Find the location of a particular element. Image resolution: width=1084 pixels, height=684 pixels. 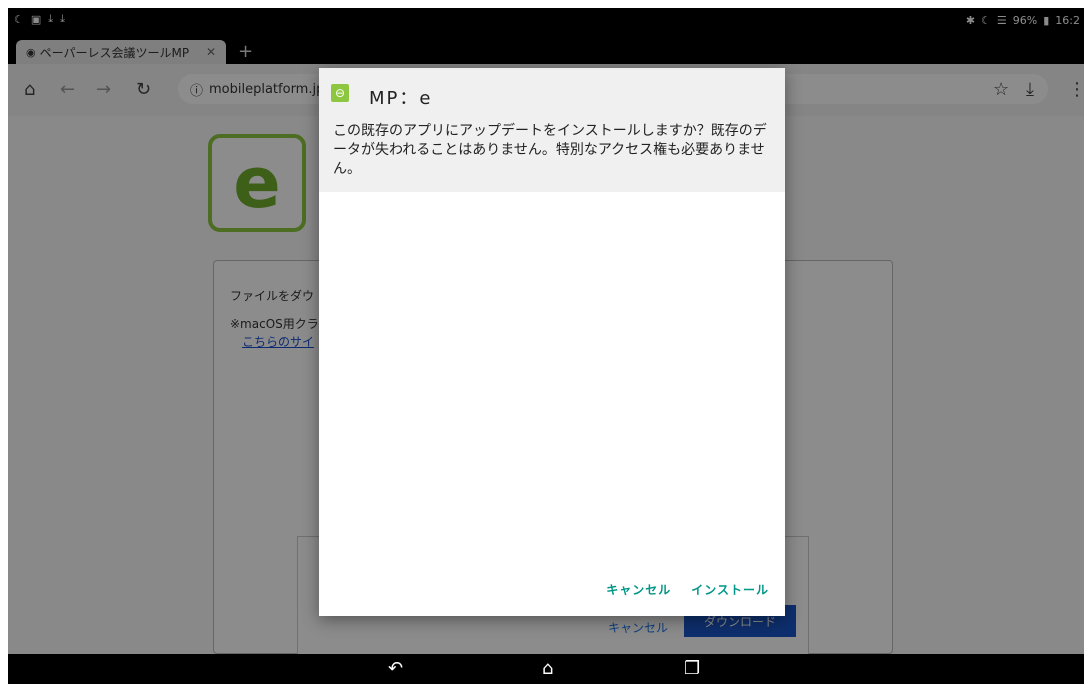

home-nav-icon: ⌂ is located at coordinates (547, 668).